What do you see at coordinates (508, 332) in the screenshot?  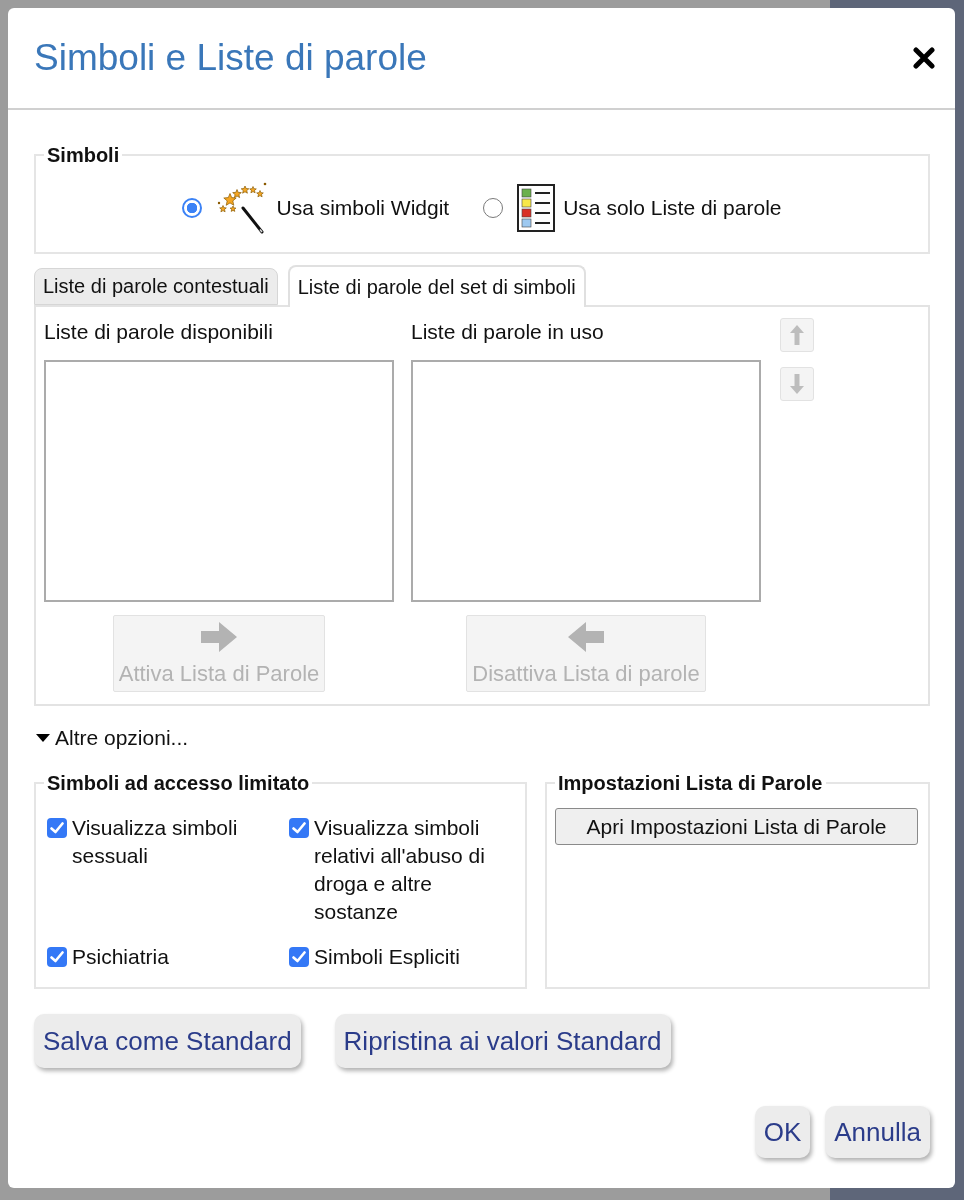 I see `list-label: Liste di parole in uso` at bounding box center [508, 332].